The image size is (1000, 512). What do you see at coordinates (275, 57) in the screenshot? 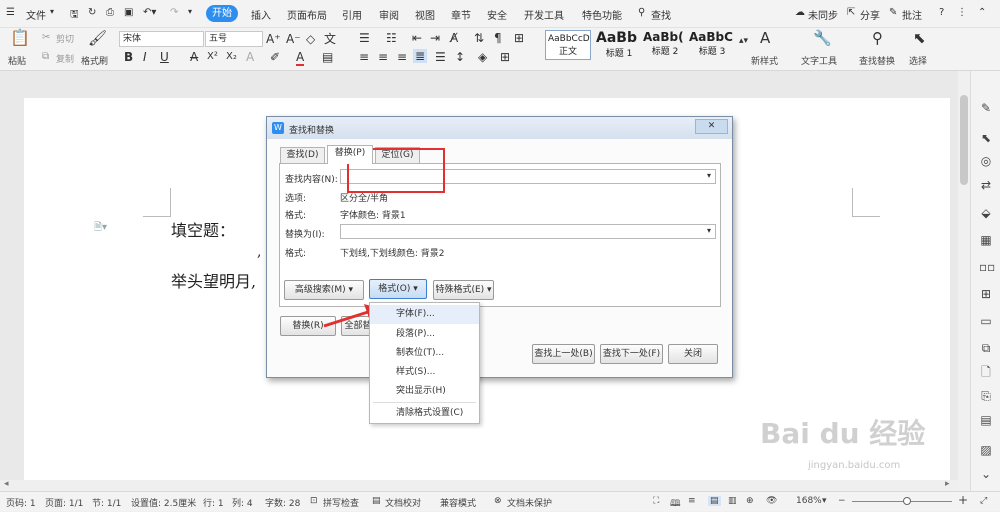
I see `highlight-icon: ✐` at bounding box center [275, 57].